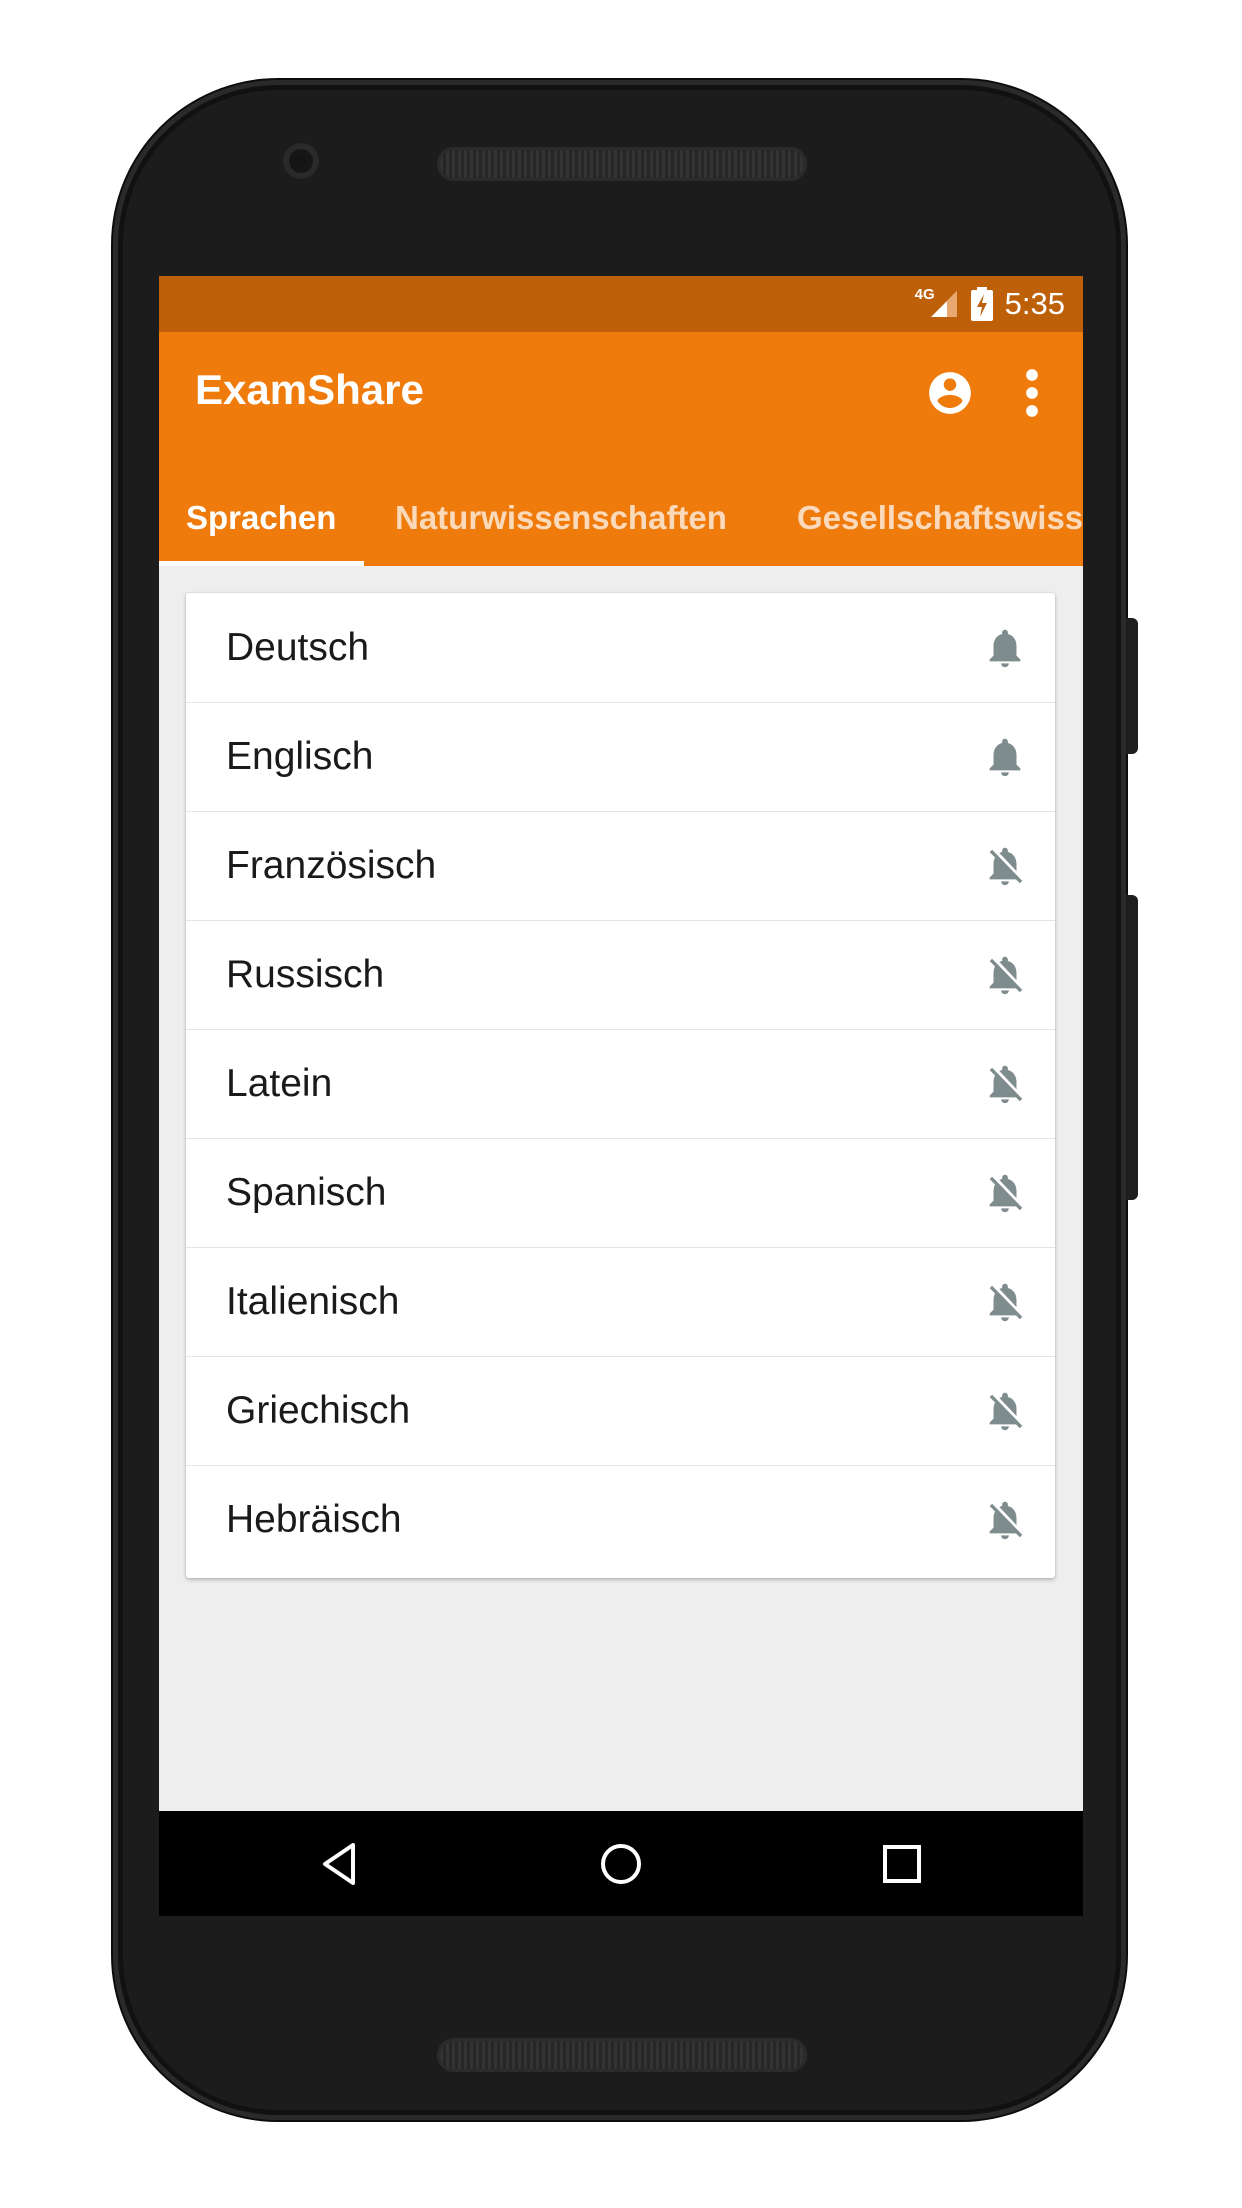 The height and width of the screenshot is (2208, 1242). I want to click on list-item: Russisch, so click(620, 975).